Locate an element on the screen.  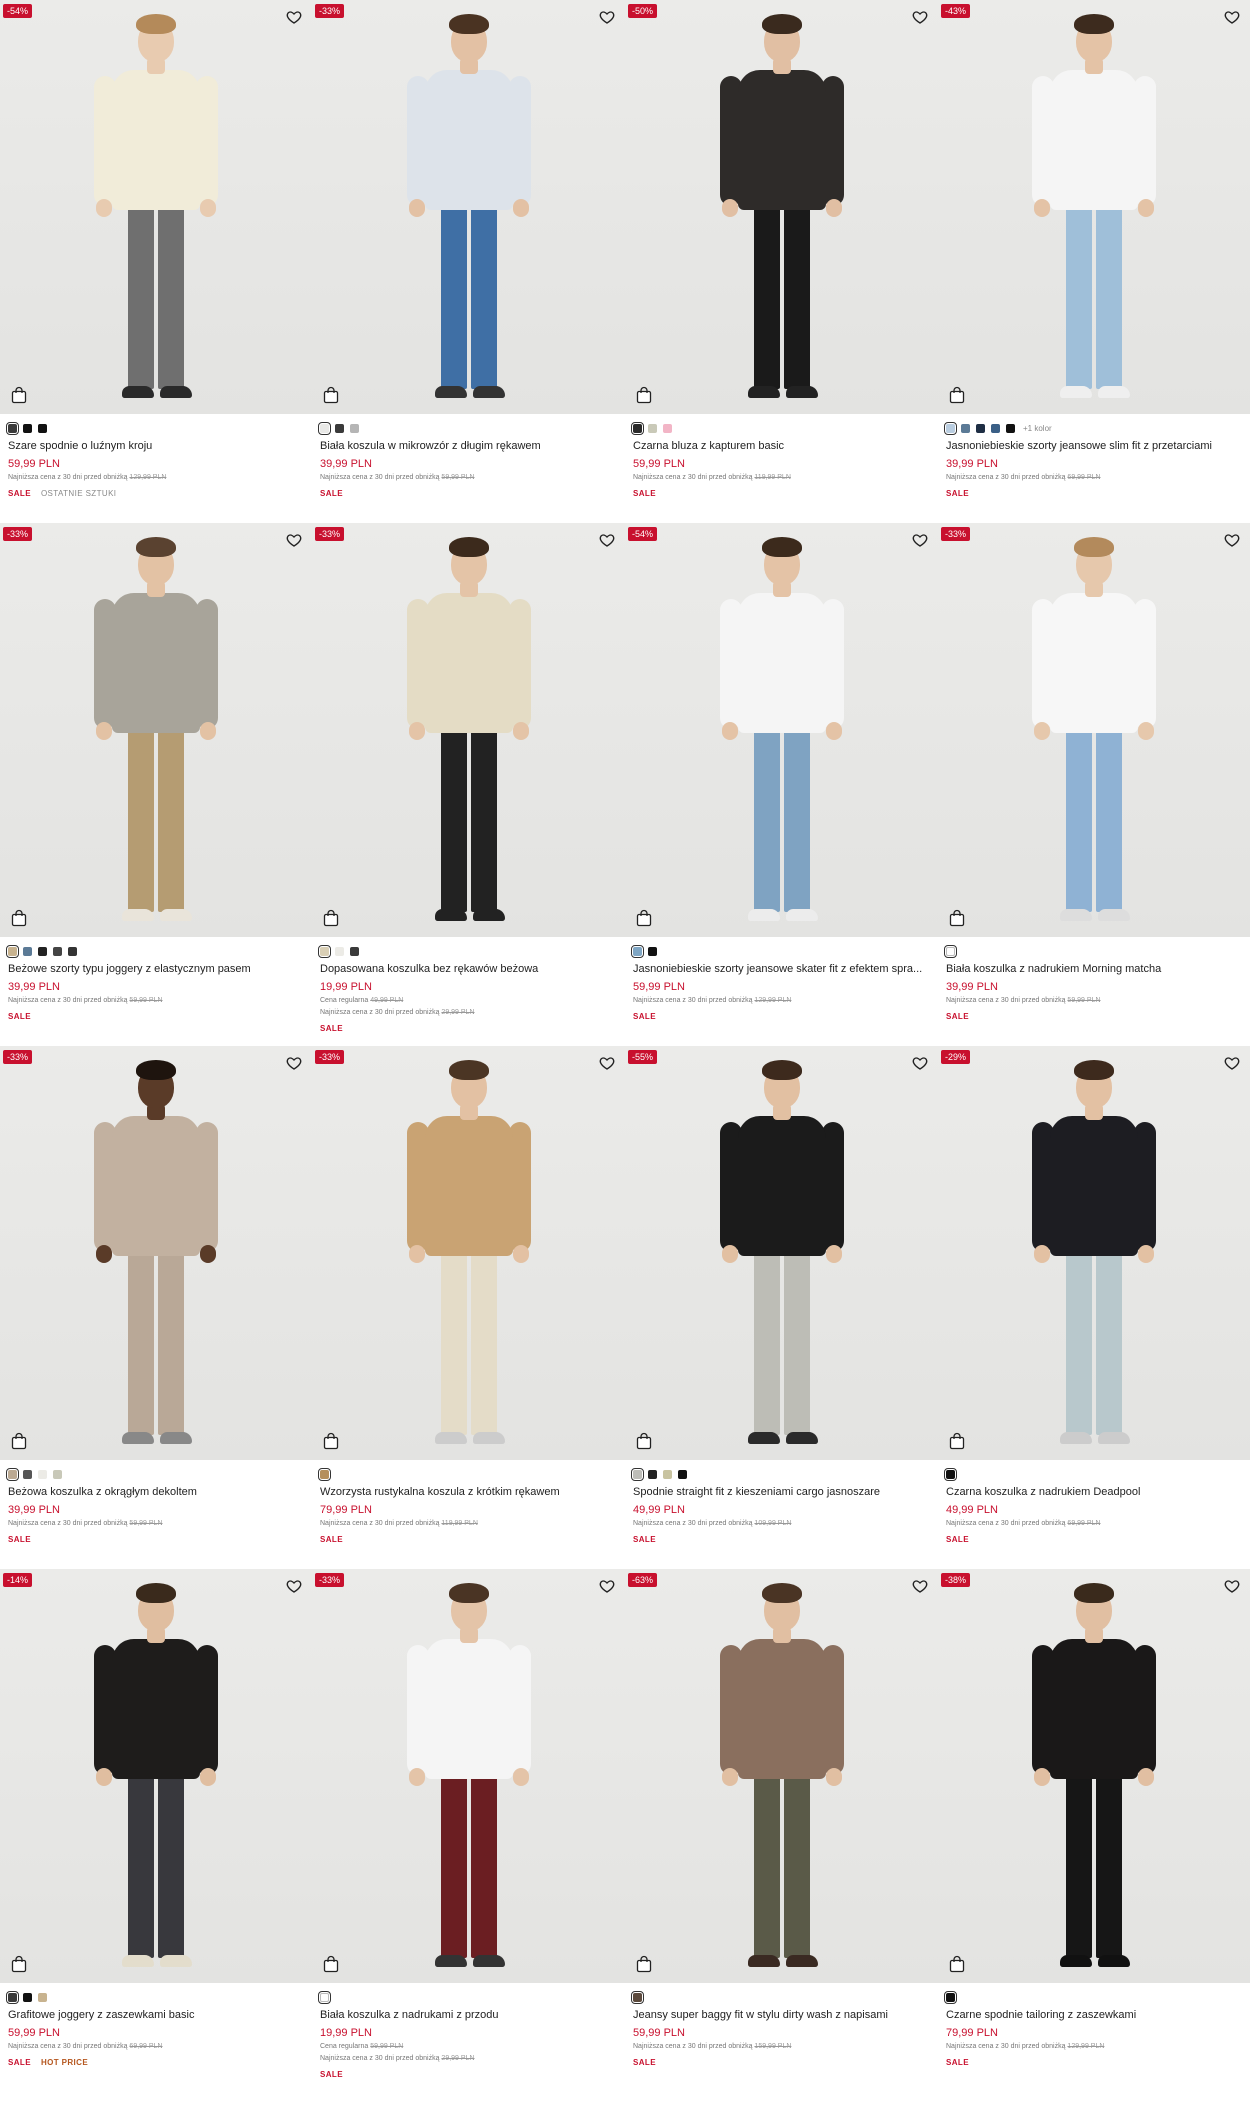
product-name: Beżowa koszulka z okrągłym dekoltem is located at coordinates (156, 1492).